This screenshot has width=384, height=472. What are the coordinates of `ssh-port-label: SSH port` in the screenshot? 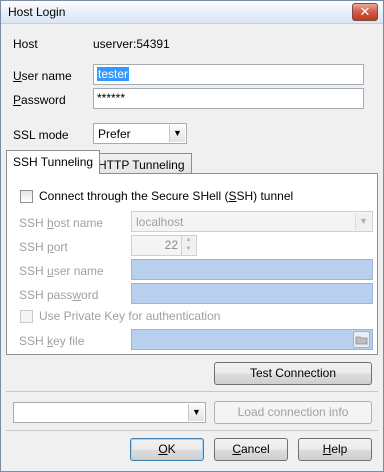 It's located at (43, 247).